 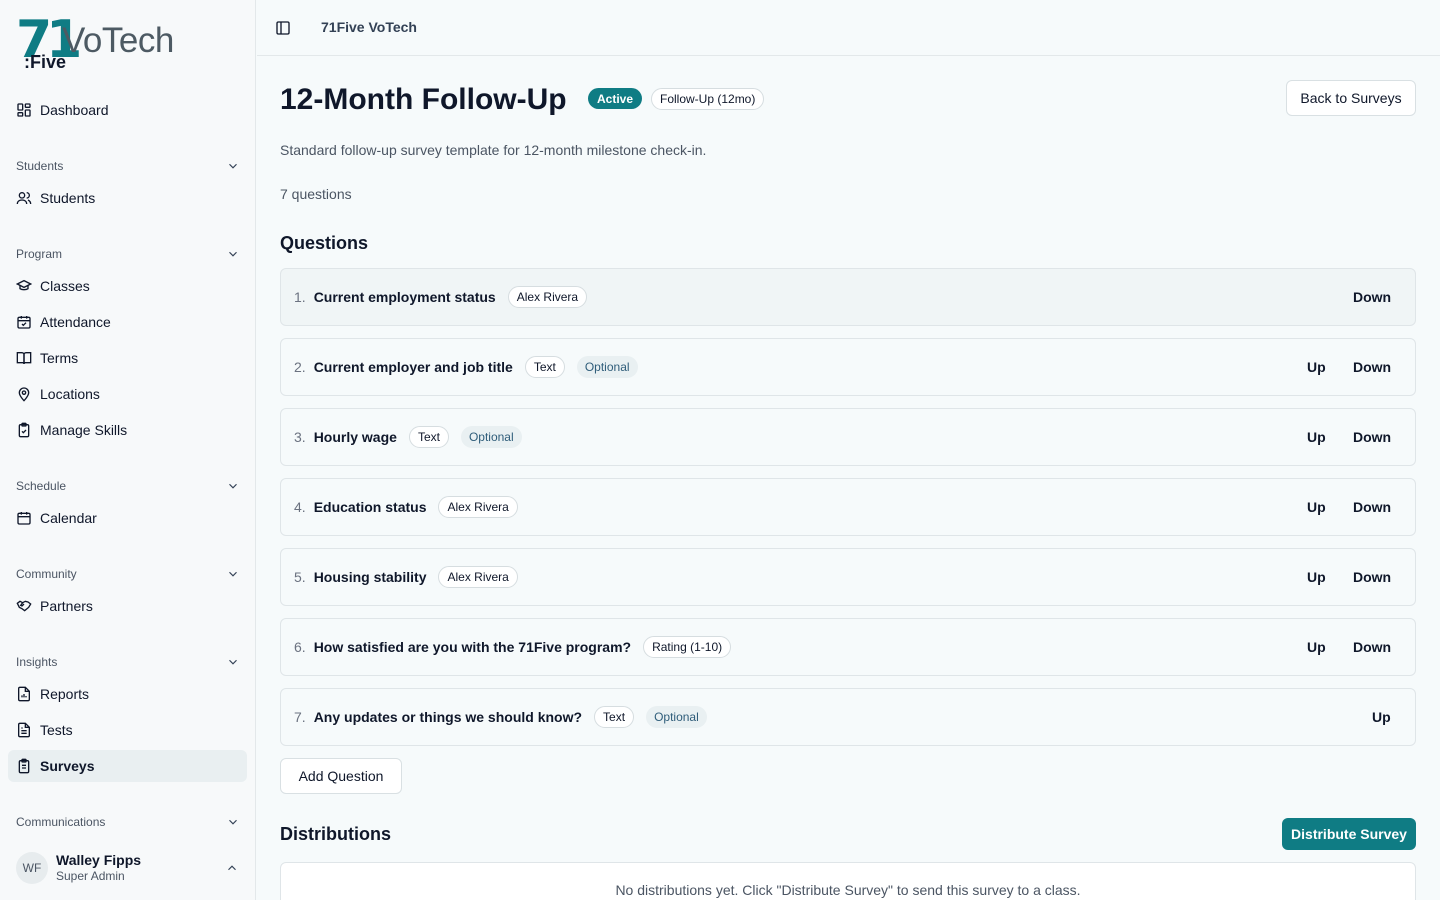 What do you see at coordinates (300, 507) in the screenshot?
I see `question-number: 4.` at bounding box center [300, 507].